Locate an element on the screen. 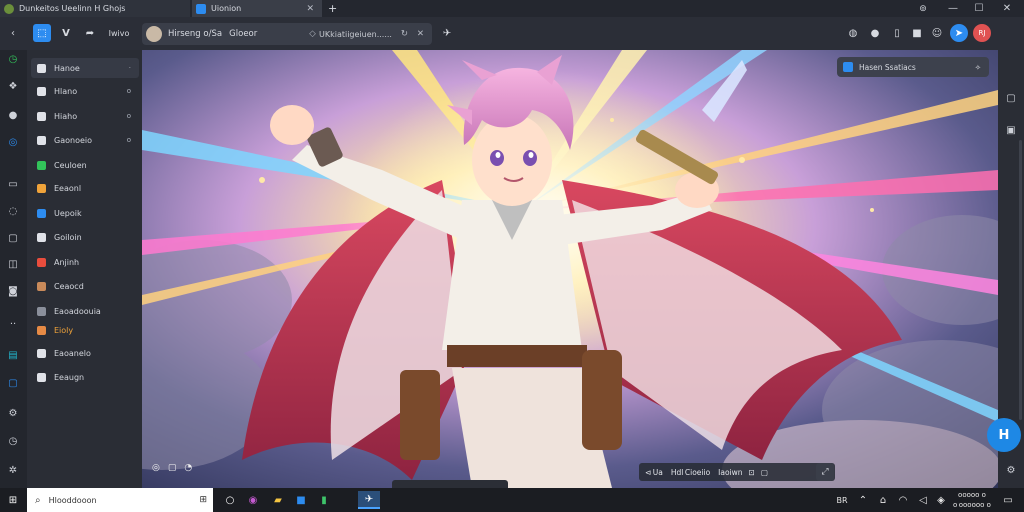 The height and width of the screenshot is (512, 1024). scroll-handle is located at coordinates (450, 484).